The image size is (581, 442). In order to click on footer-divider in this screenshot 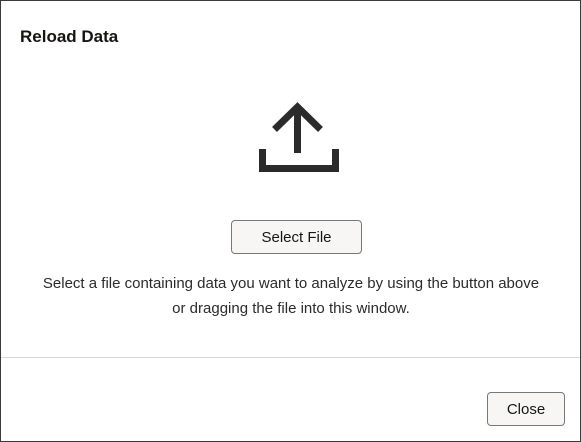, I will do `click(290, 357)`.